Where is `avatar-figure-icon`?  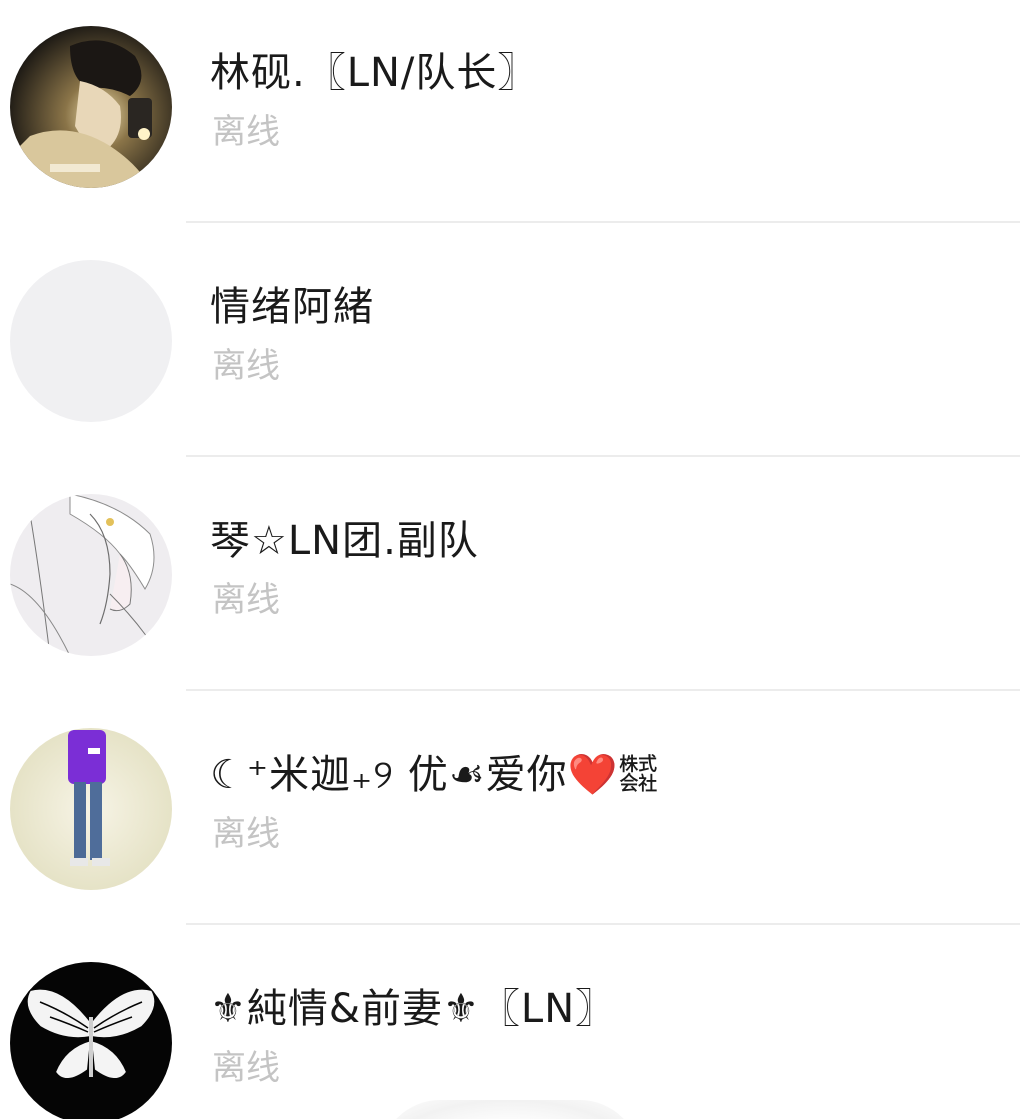 avatar-figure-icon is located at coordinates (91, 809).